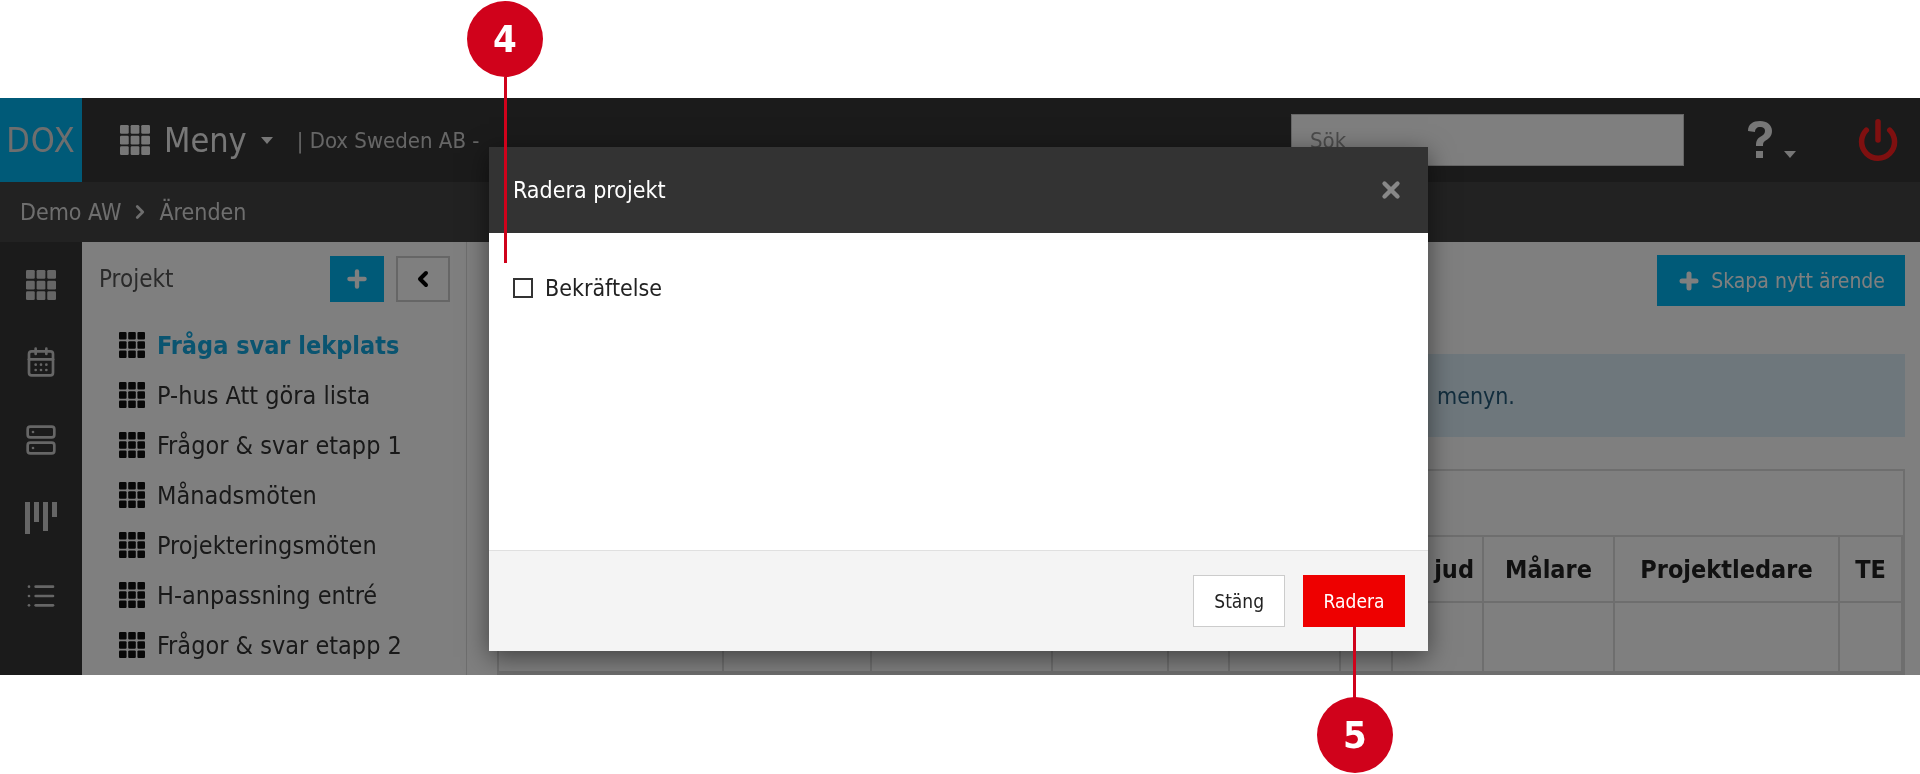 The image size is (1920, 774). I want to click on callout-badge: 4, so click(505, 39).